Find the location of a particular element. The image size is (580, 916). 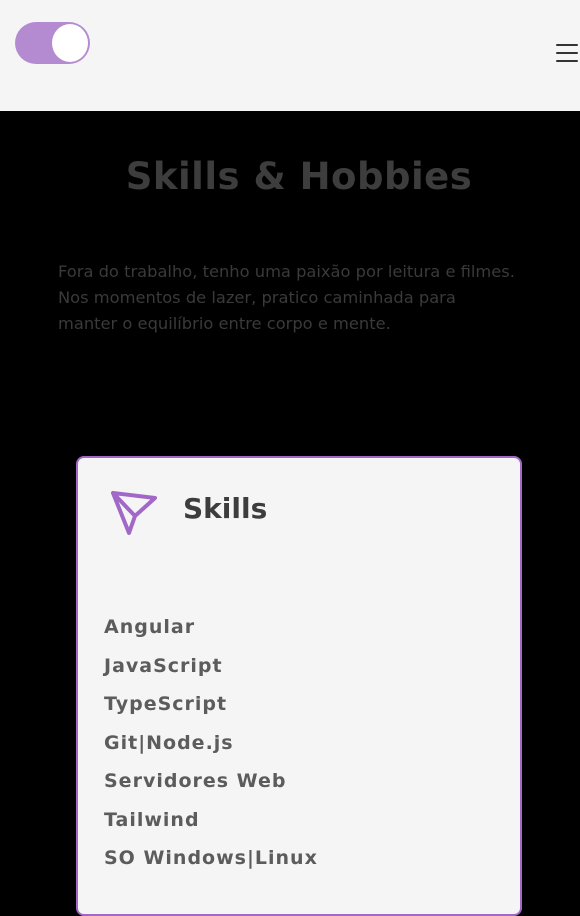

toggle-knob is located at coordinates (70, 43).